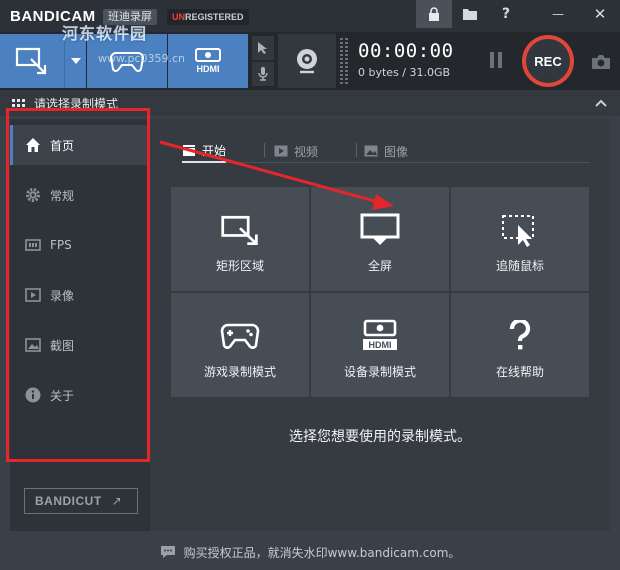 This screenshot has height=570, width=620. I want to click on pause-bar-right, so click(500, 60).